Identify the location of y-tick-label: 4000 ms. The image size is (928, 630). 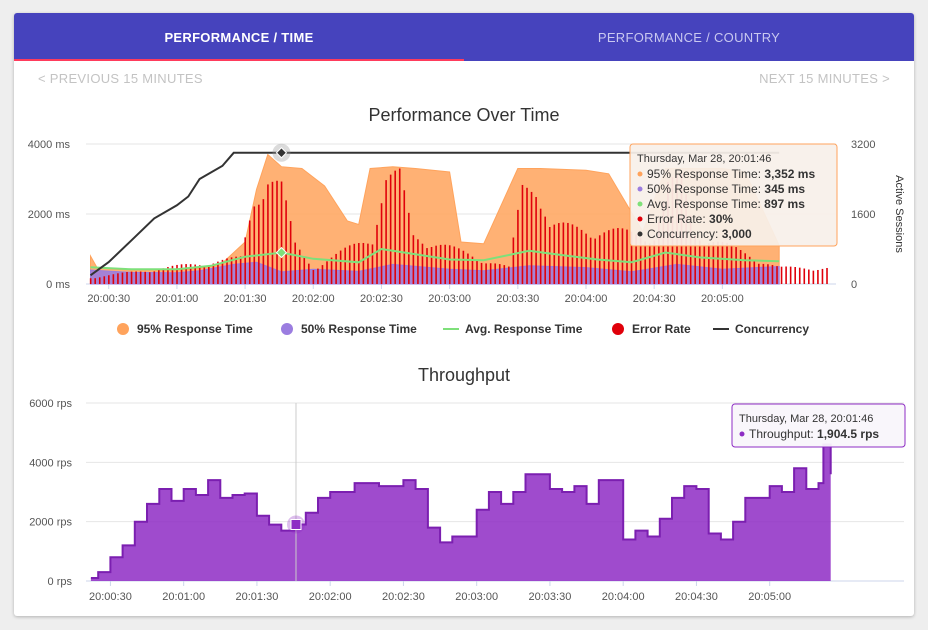
(49, 145).